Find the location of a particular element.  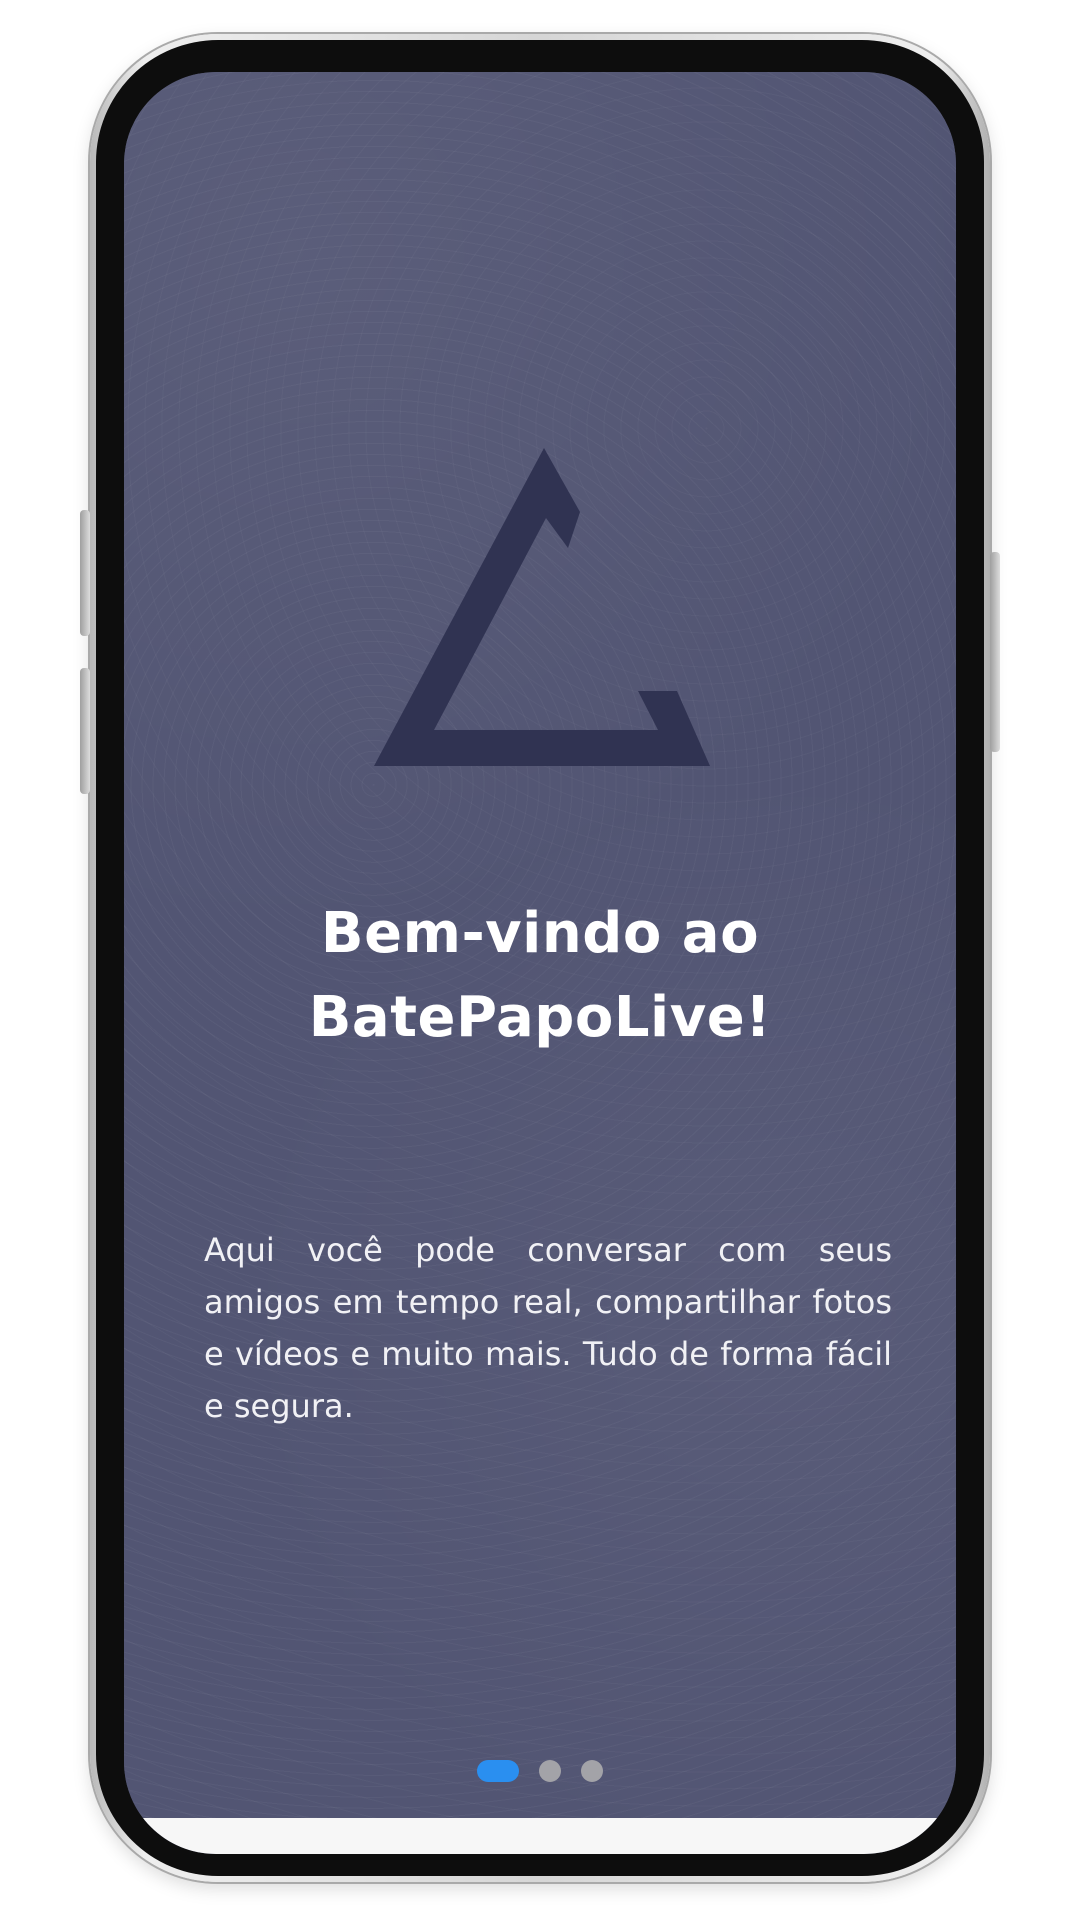

volume-down-button is located at coordinates (85, 731).